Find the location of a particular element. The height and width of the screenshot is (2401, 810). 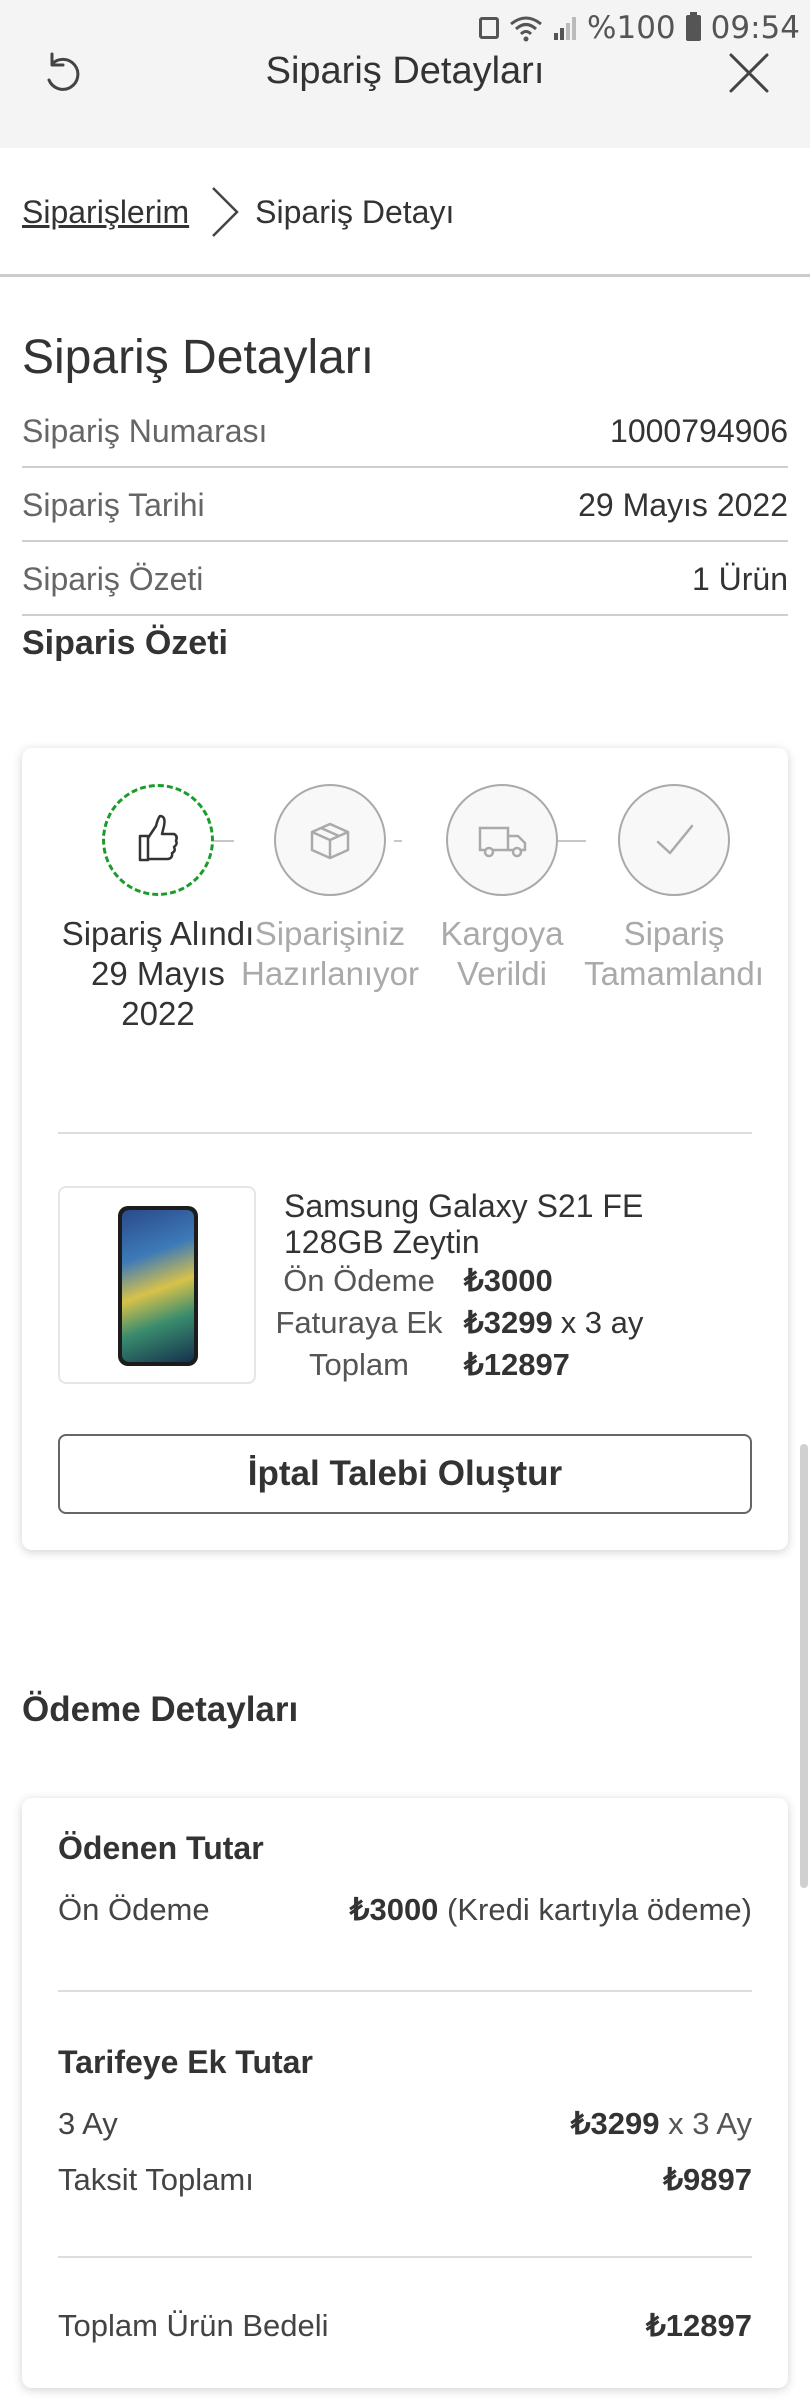

order-summary-label: Sipariş Özeti is located at coordinates (113, 578).